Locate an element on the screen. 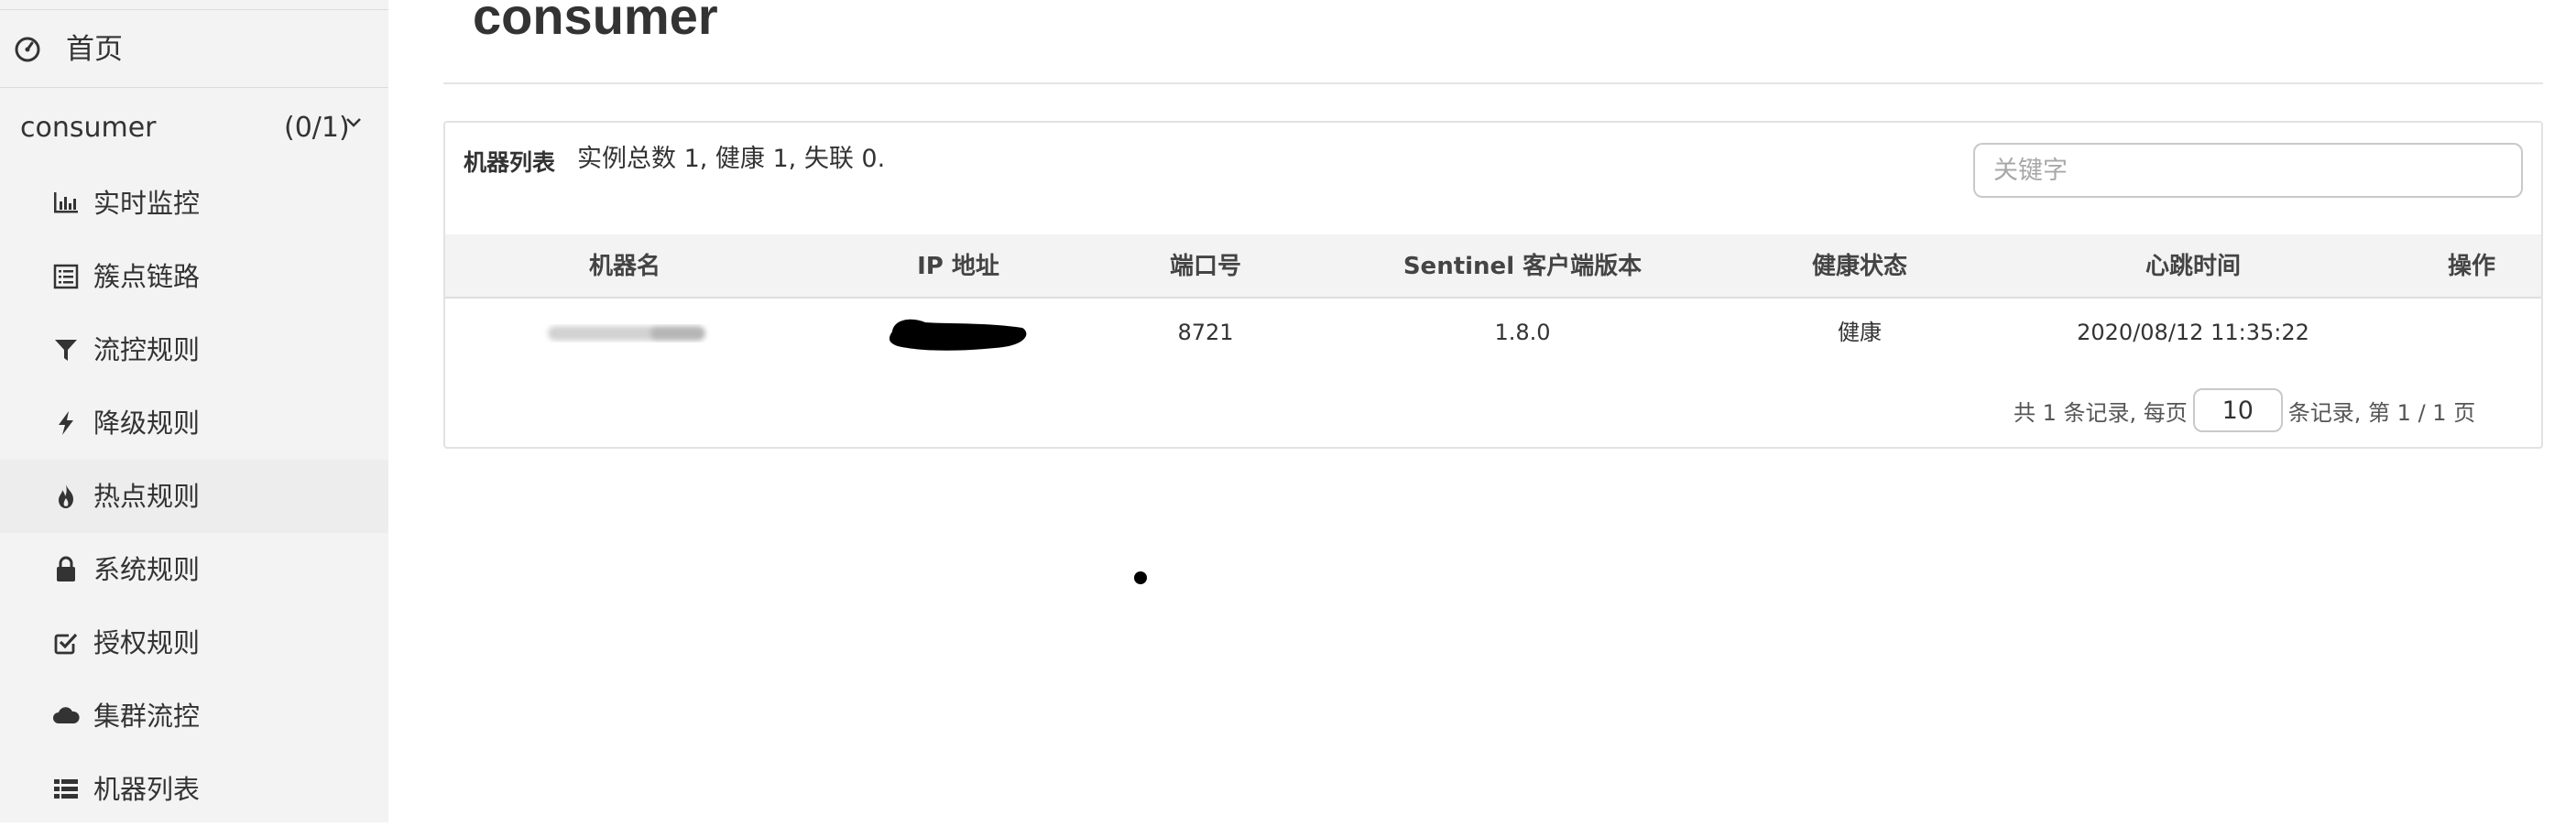 Image resolution: width=2576 pixels, height=826 pixels. column-header-heartbeat: 心跳时间 is located at coordinates (2193, 267).